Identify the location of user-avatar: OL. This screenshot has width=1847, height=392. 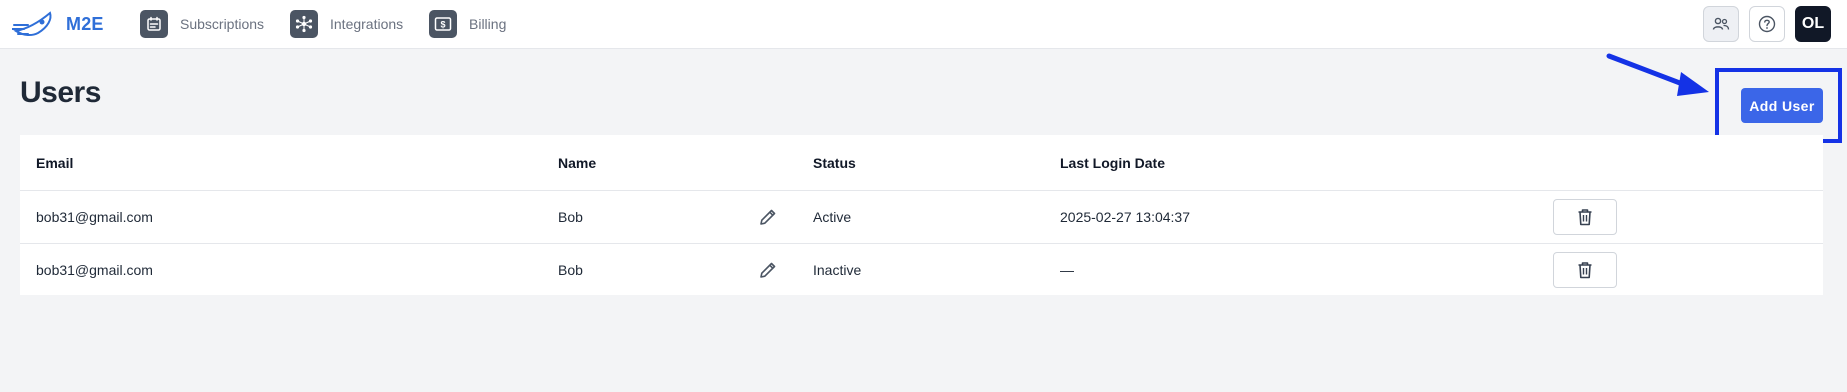
(1813, 24).